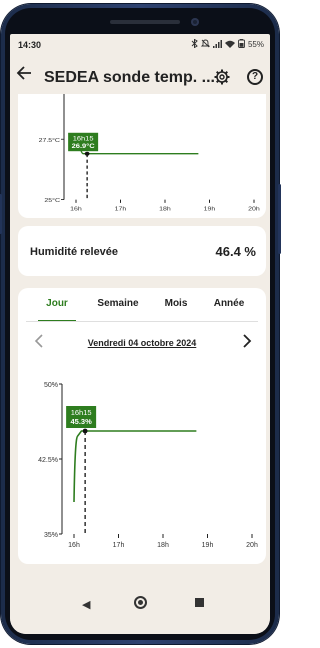  Describe the element at coordinates (51, 535) in the screenshot. I see `y-tick-label: 35%` at that location.